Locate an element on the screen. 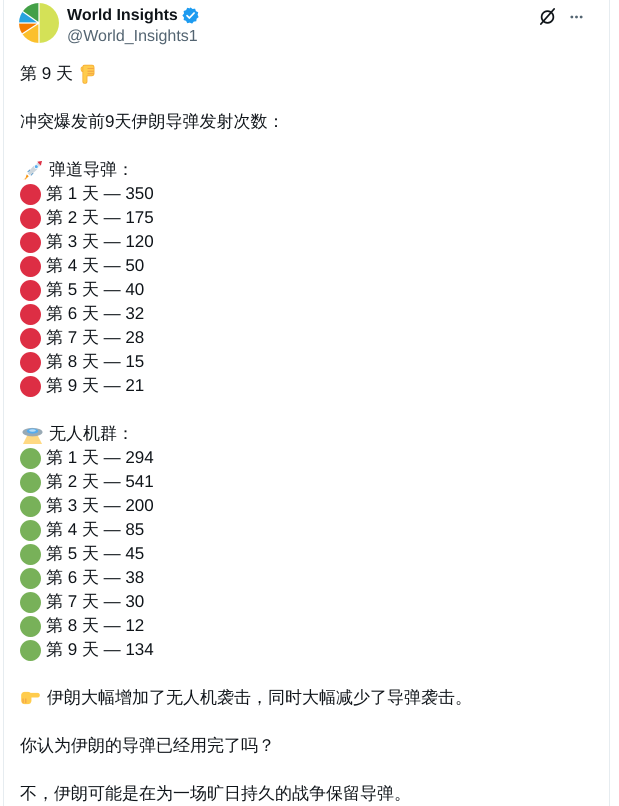 The image size is (619, 806). answer-text: 不，伊朗可能是在为一场旷日持久的战争保留导弹。 is located at coordinates (215, 794).